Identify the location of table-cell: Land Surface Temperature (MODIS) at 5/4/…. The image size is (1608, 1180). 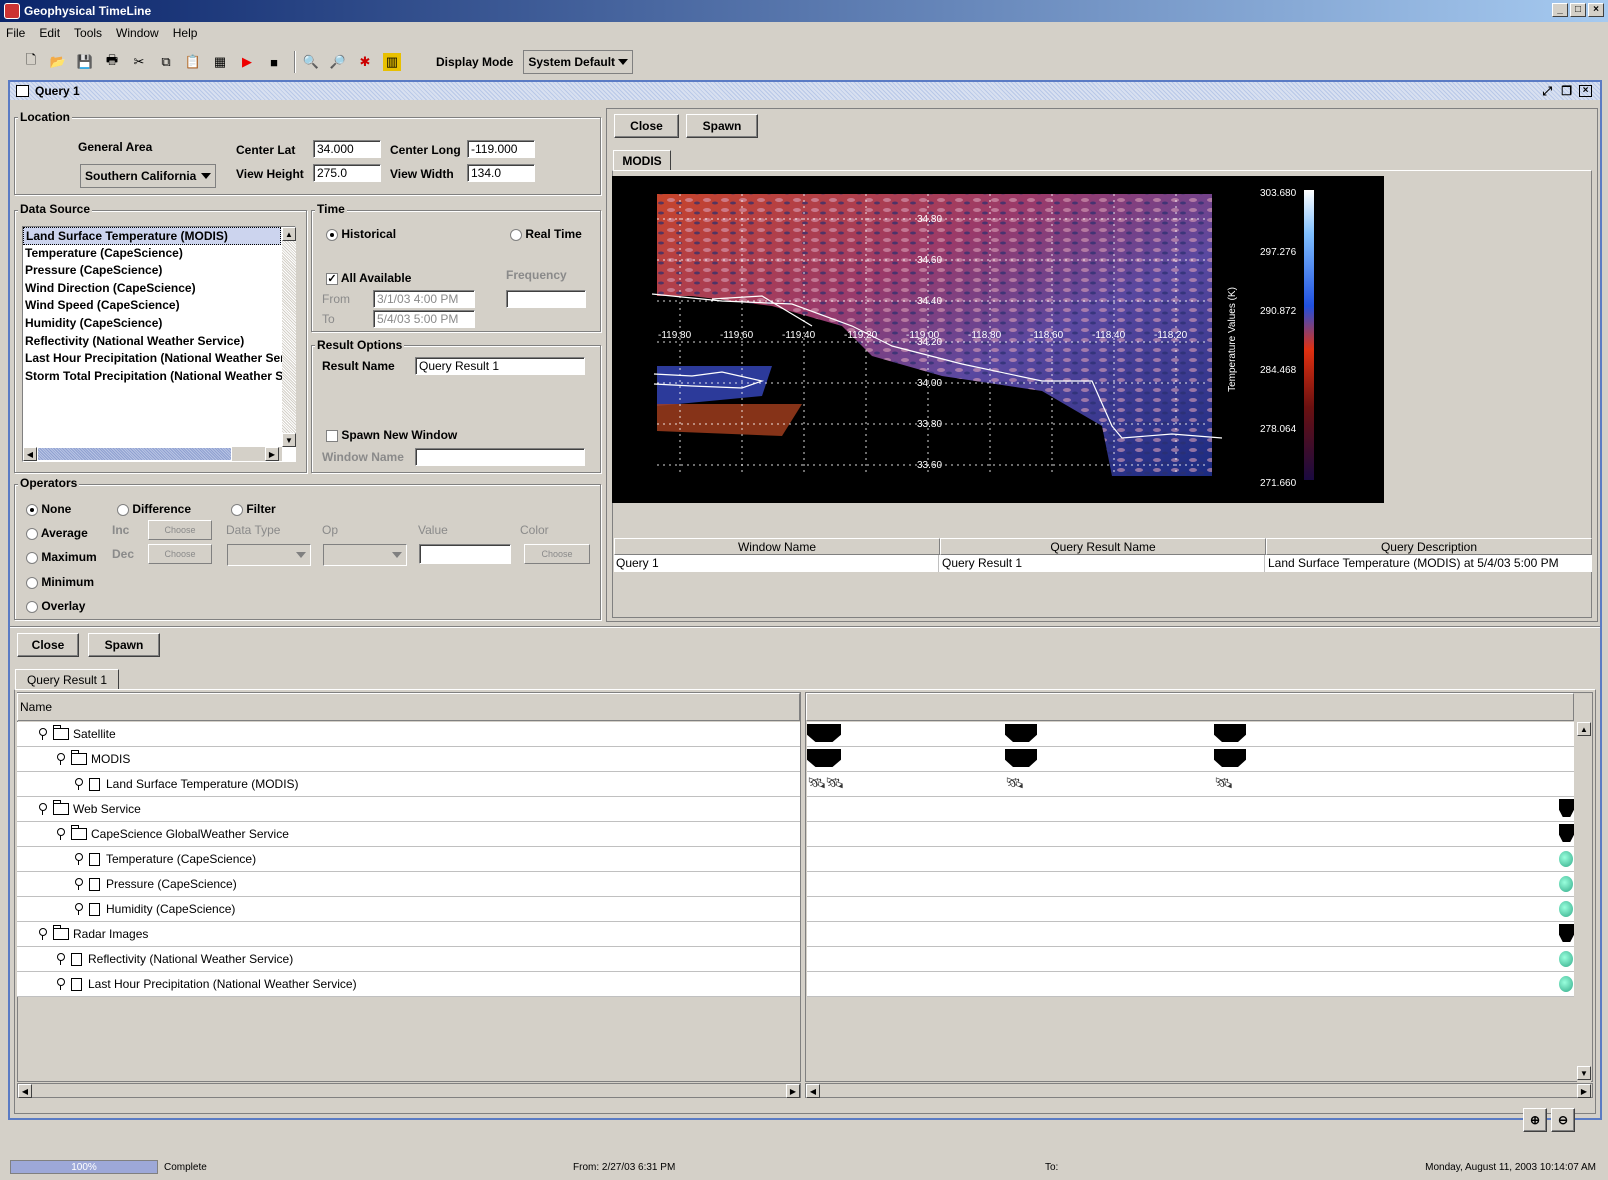
(1428, 563).